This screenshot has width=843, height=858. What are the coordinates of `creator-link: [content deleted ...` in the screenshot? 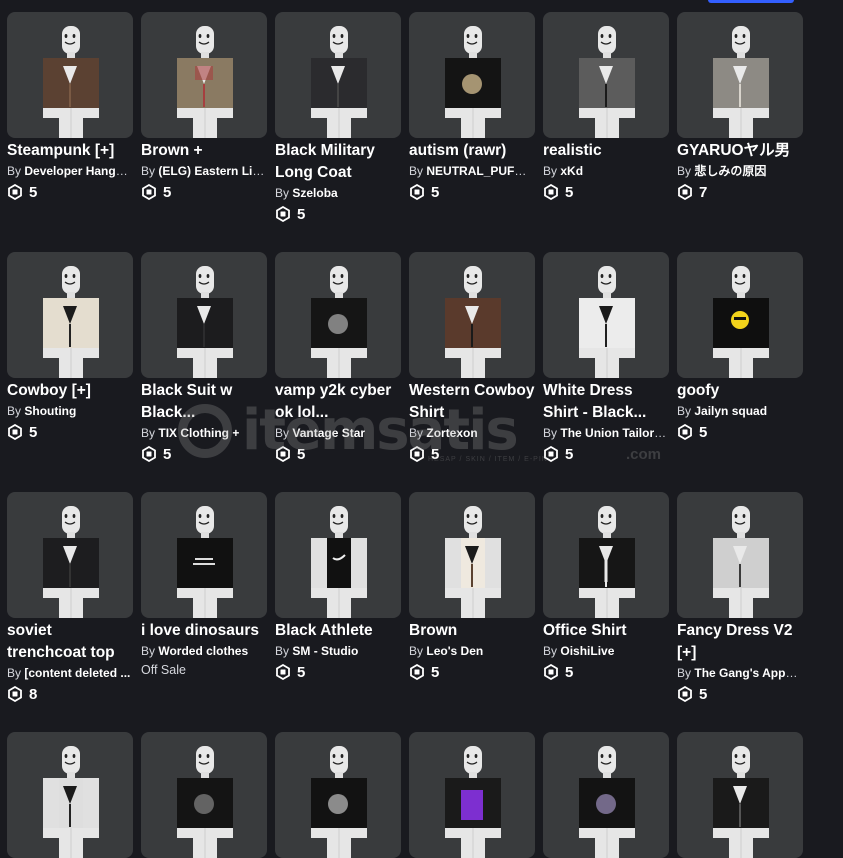 It's located at (77, 673).